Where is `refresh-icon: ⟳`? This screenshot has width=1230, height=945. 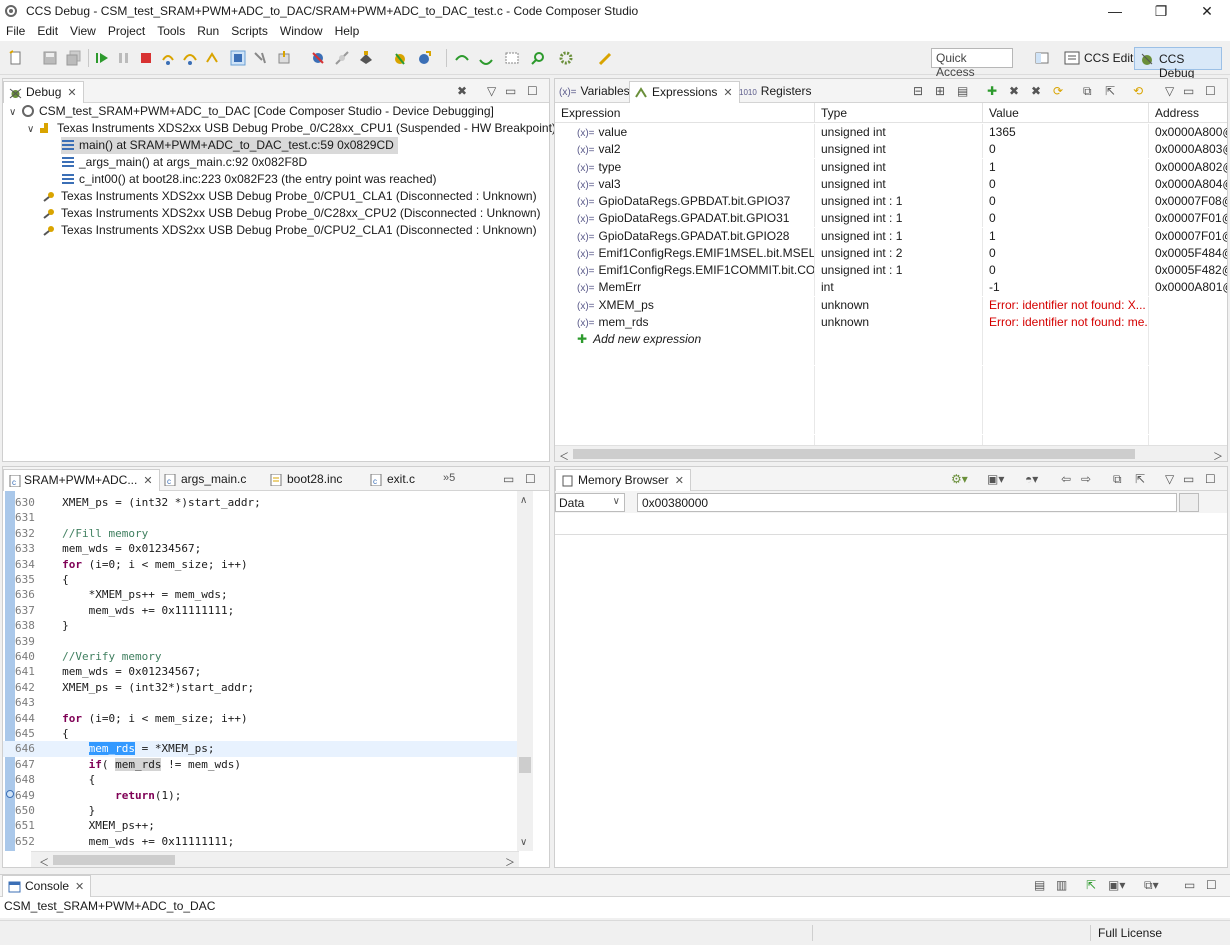 refresh-icon: ⟳ is located at coordinates (1058, 91).